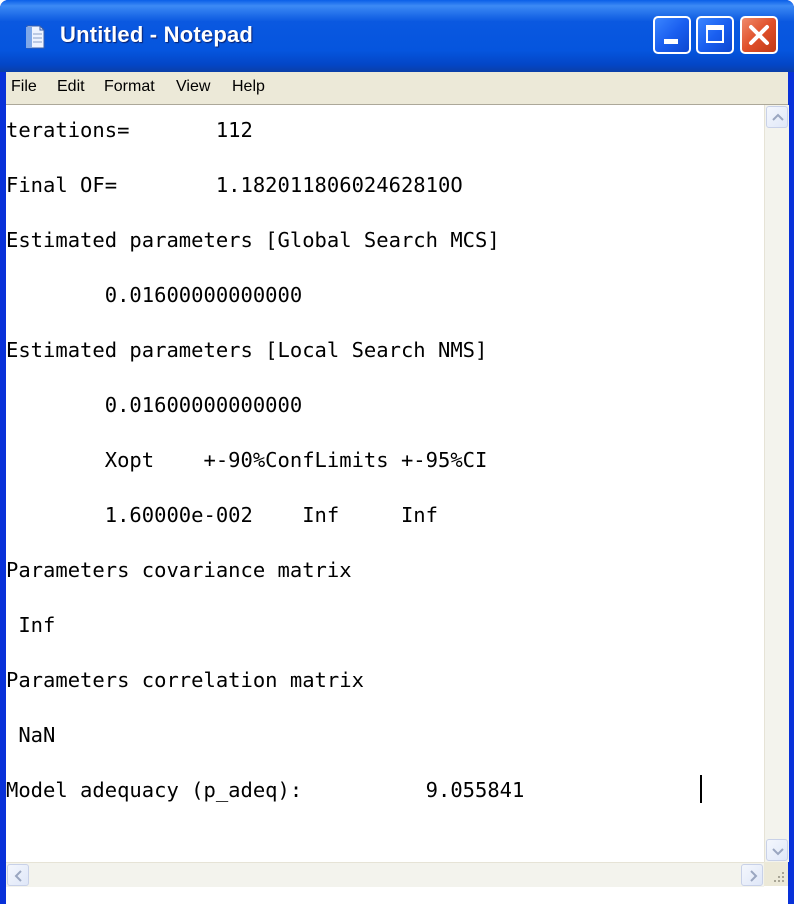  What do you see at coordinates (247, 460) in the screenshot?
I see `editor-line: Xopt +-90%ConfLimits +-95%CI` at bounding box center [247, 460].